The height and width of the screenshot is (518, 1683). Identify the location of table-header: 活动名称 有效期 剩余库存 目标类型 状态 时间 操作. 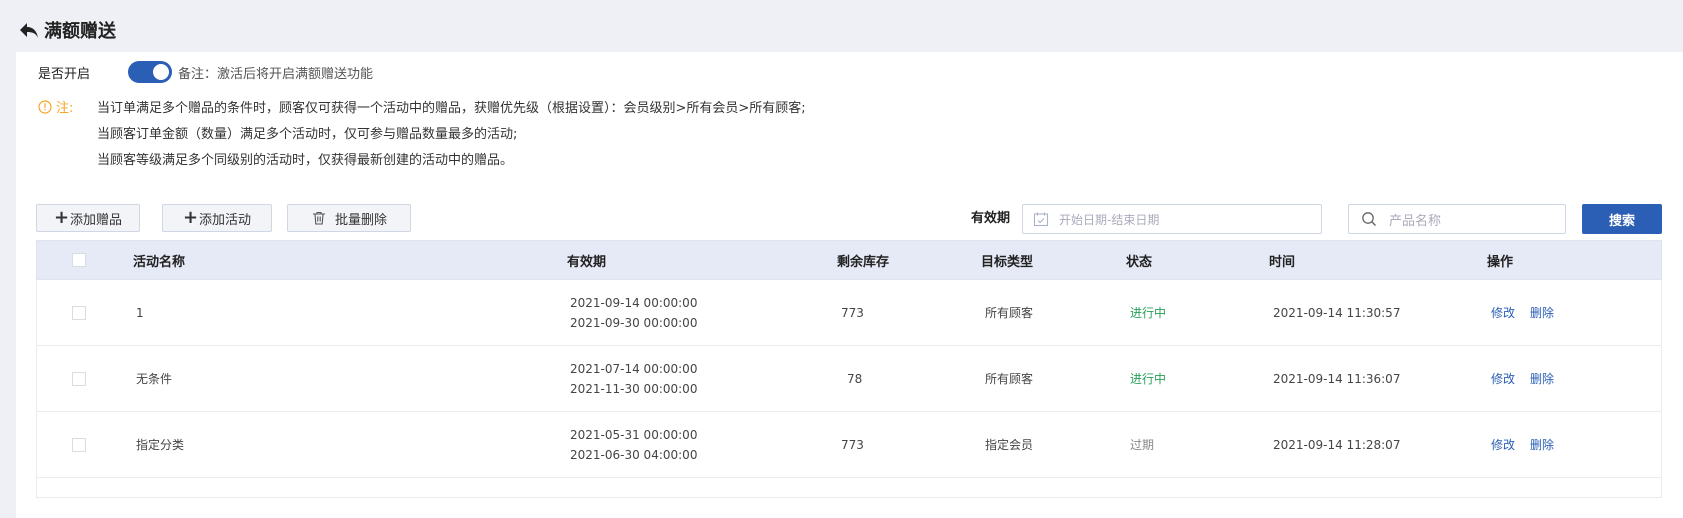
(849, 260).